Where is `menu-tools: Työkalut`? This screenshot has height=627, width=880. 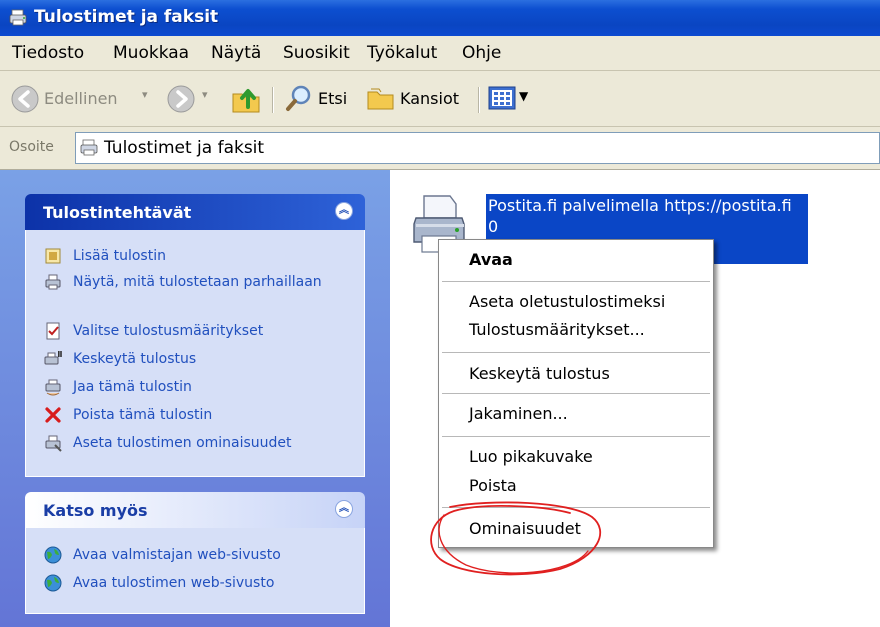 menu-tools: Työkalut is located at coordinates (402, 53).